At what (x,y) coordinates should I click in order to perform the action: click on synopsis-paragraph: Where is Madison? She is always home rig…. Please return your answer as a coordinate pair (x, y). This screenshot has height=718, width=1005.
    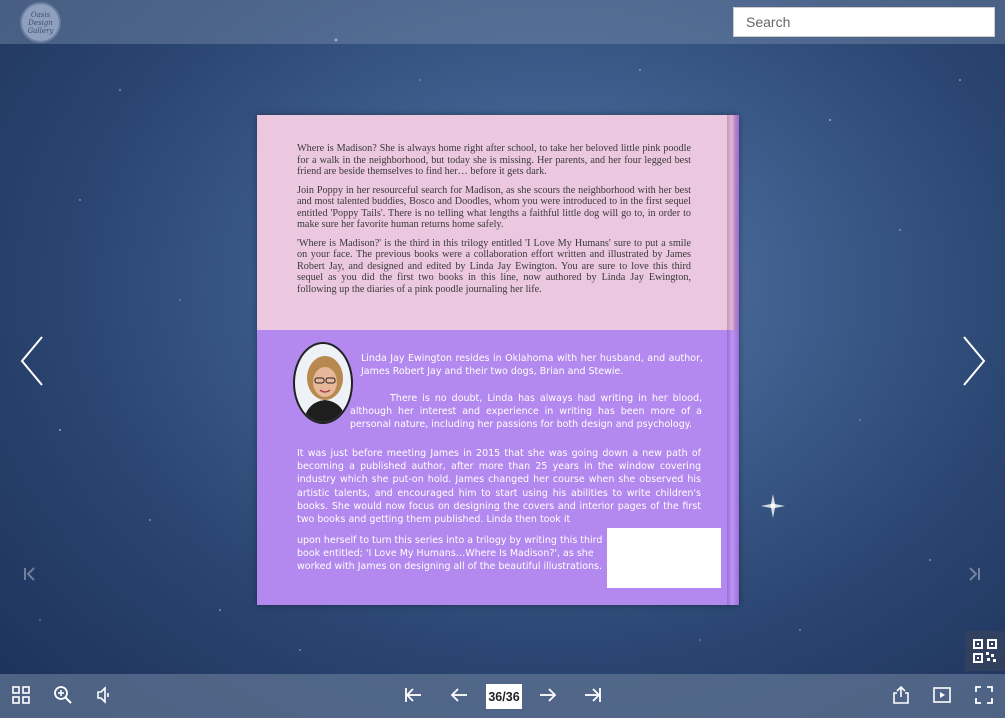
    Looking at the image, I should click on (494, 160).